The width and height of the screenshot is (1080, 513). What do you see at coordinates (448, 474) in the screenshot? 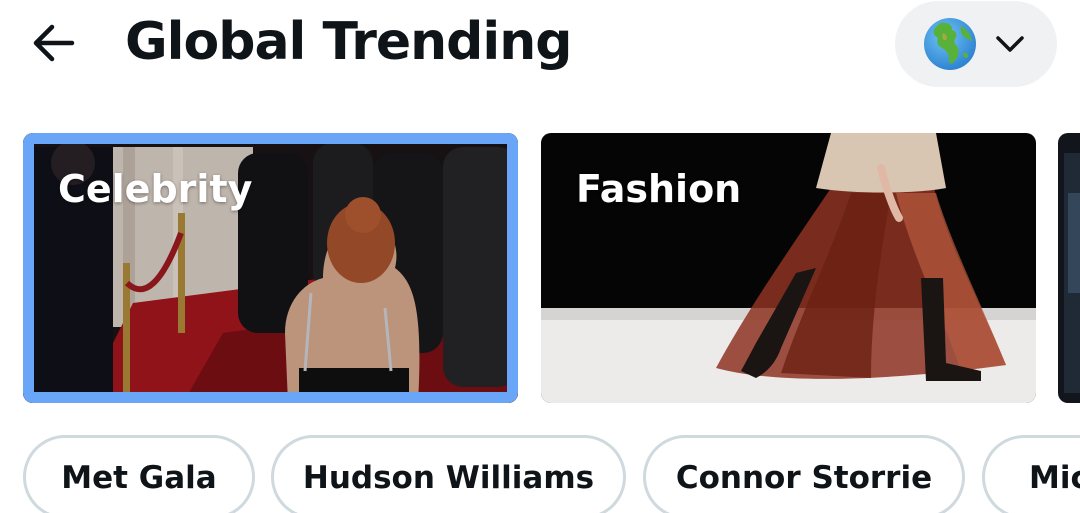
I see `chip-hudson-williams: Hudson Williams` at bounding box center [448, 474].